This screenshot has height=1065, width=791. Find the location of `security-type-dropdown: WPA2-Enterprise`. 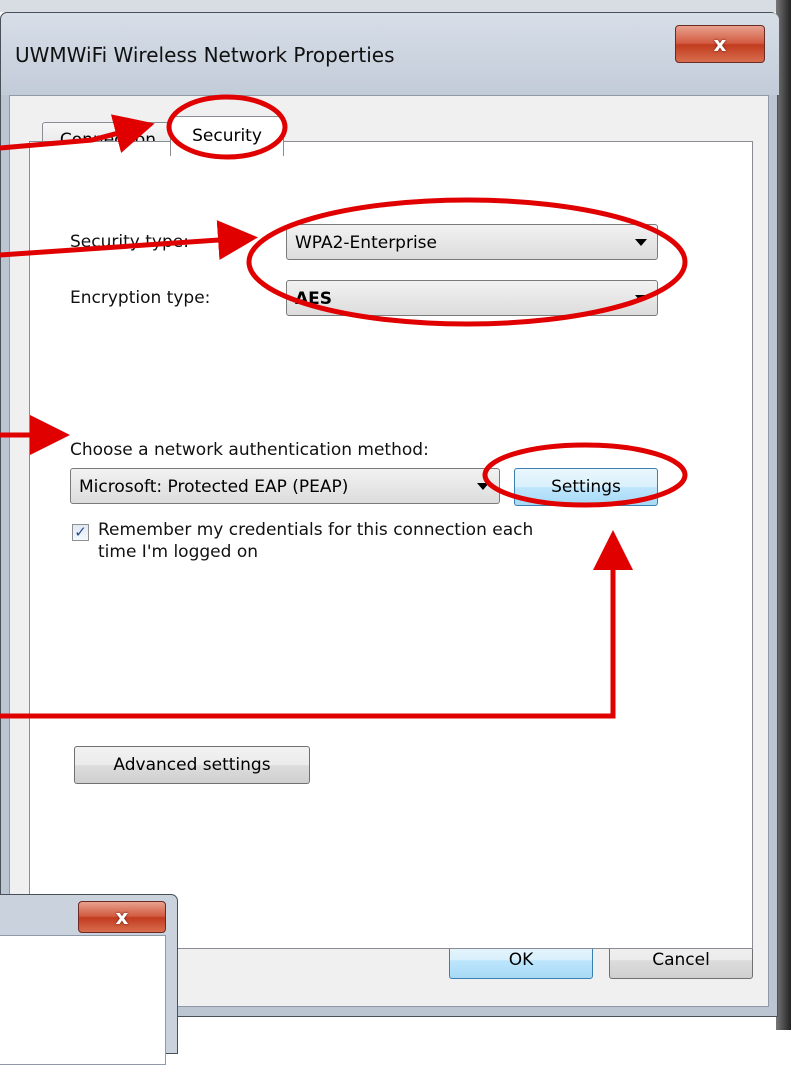

security-type-dropdown: WPA2-Enterprise is located at coordinates (472, 242).